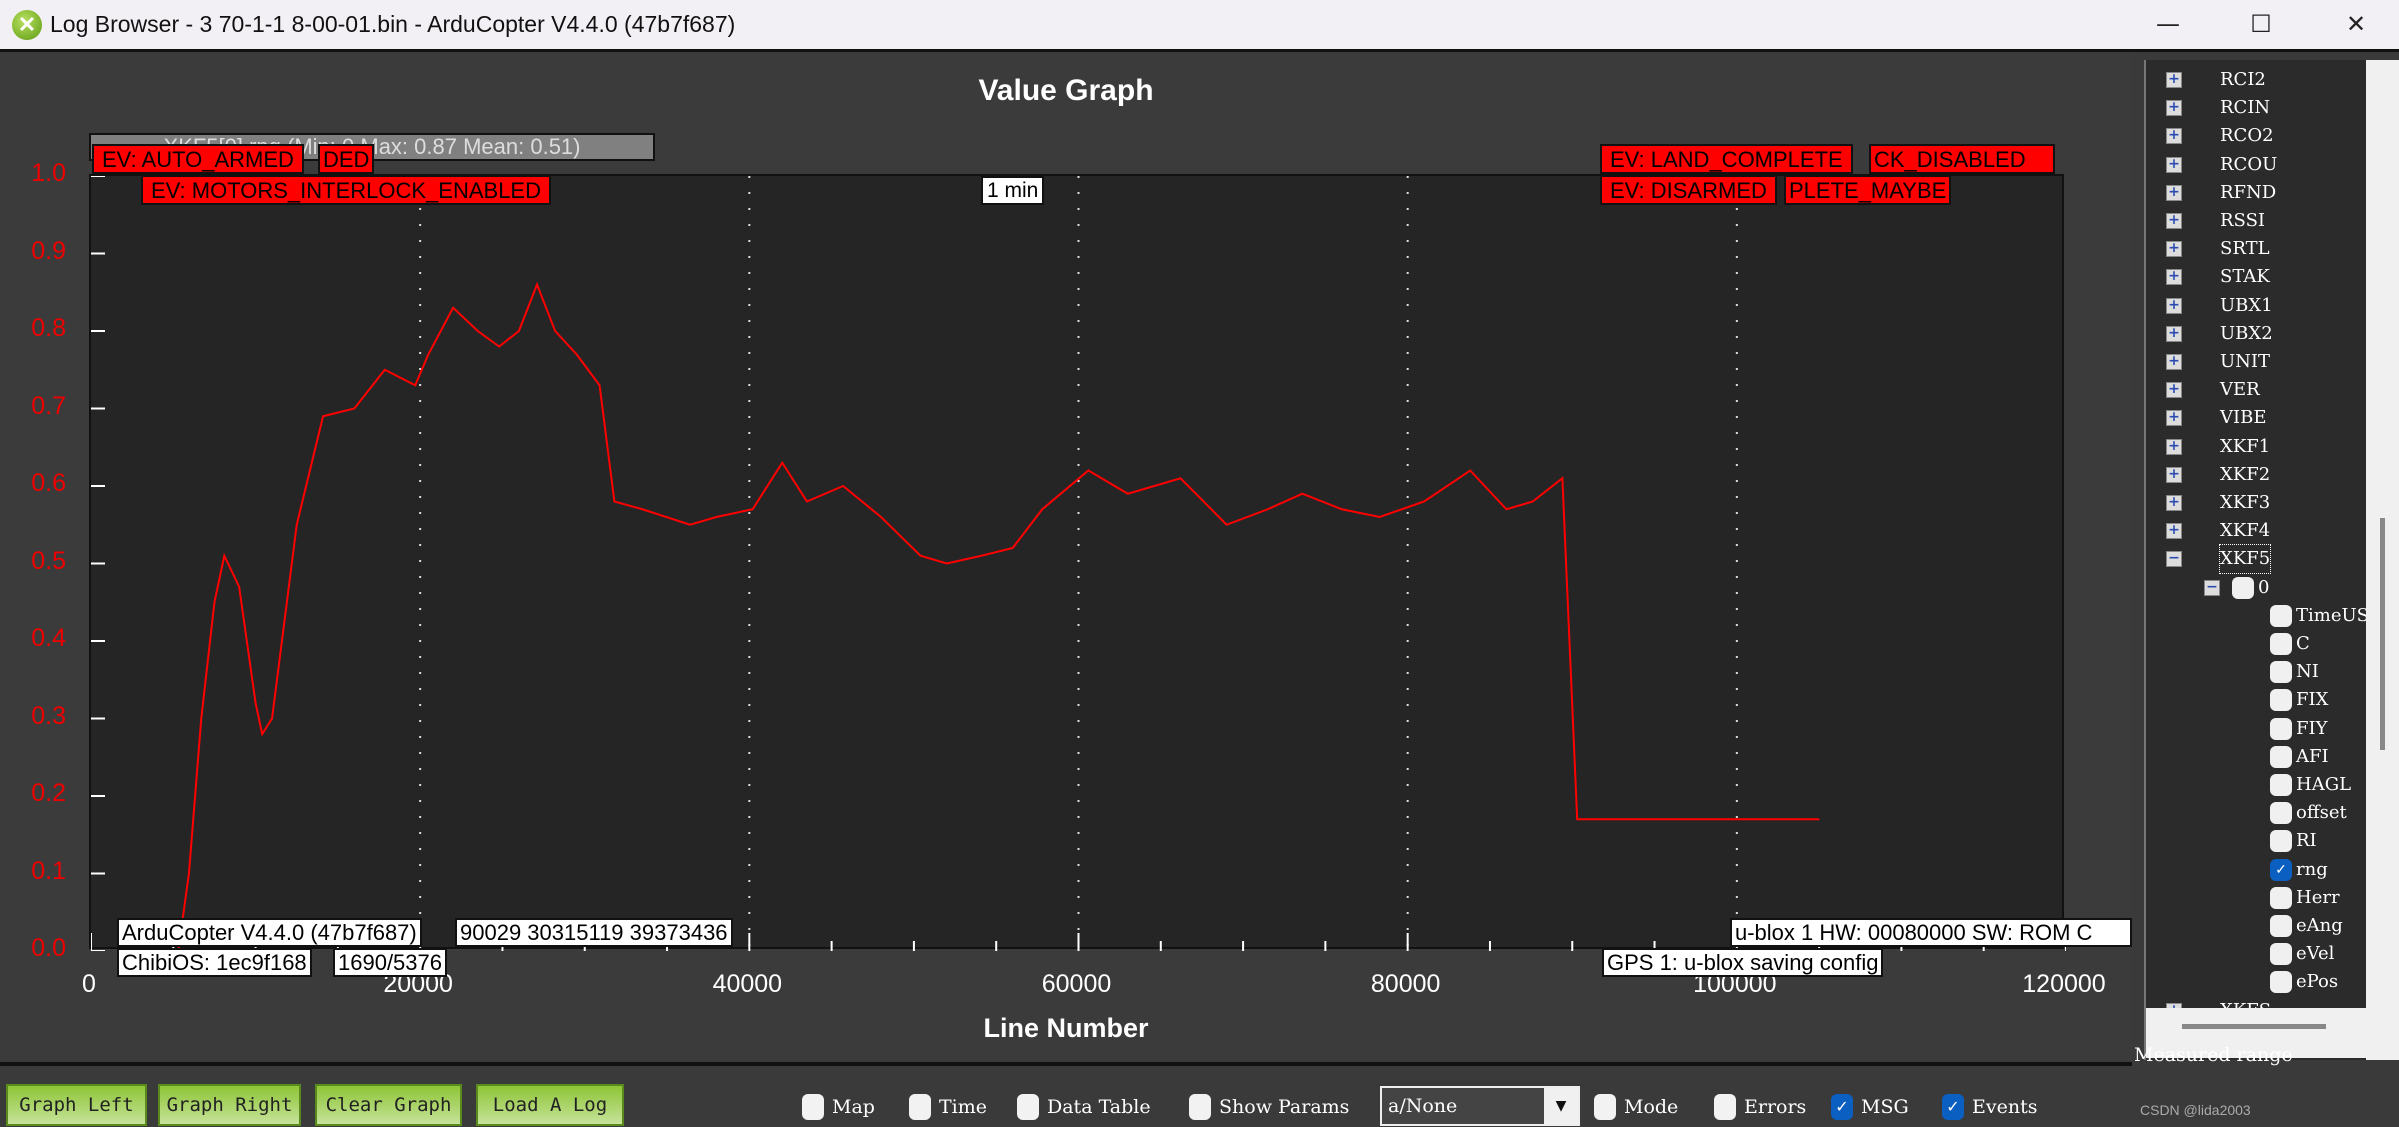 This screenshot has width=2399, height=1127. What do you see at coordinates (388, 1105) in the screenshot?
I see `clear-graph-button: Clear Graph` at bounding box center [388, 1105].